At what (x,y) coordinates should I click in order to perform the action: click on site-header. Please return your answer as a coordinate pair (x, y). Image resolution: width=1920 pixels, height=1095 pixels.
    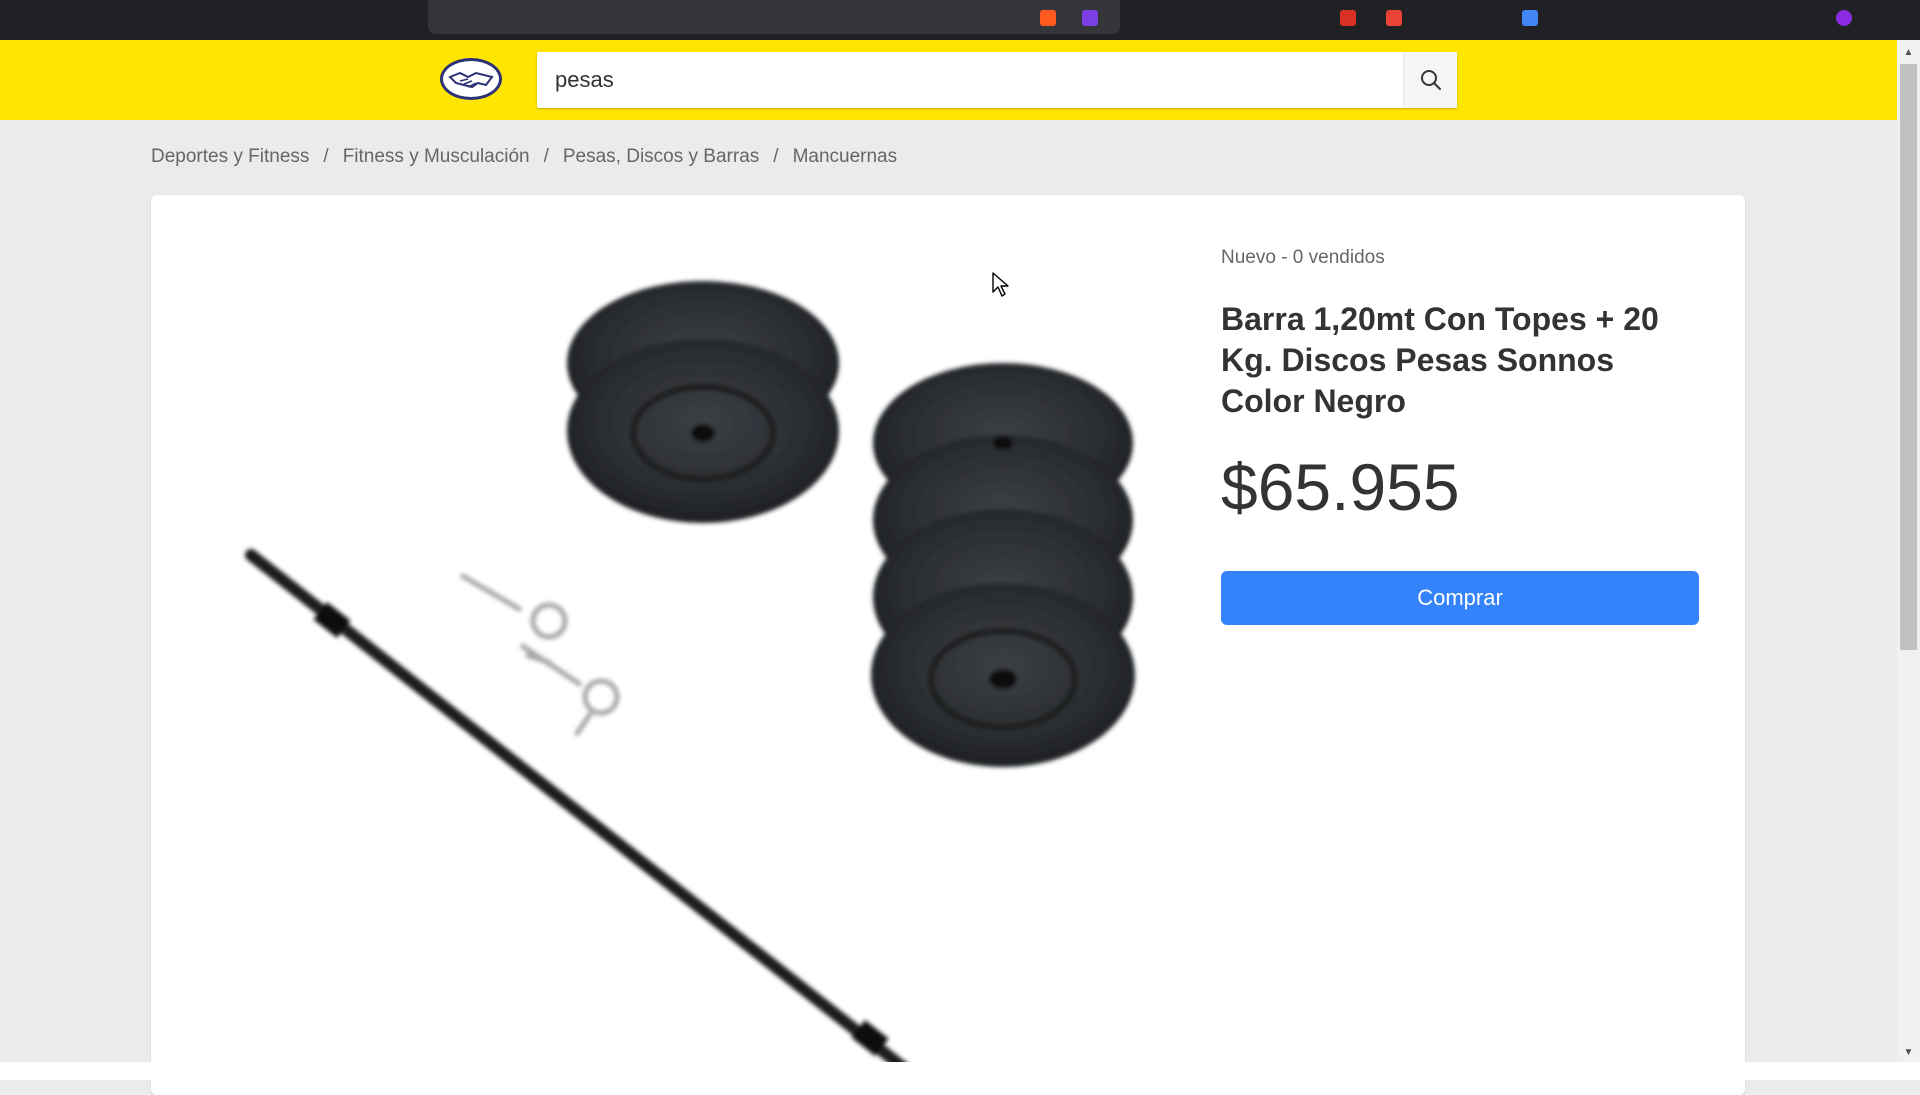
    Looking at the image, I should click on (948, 80).